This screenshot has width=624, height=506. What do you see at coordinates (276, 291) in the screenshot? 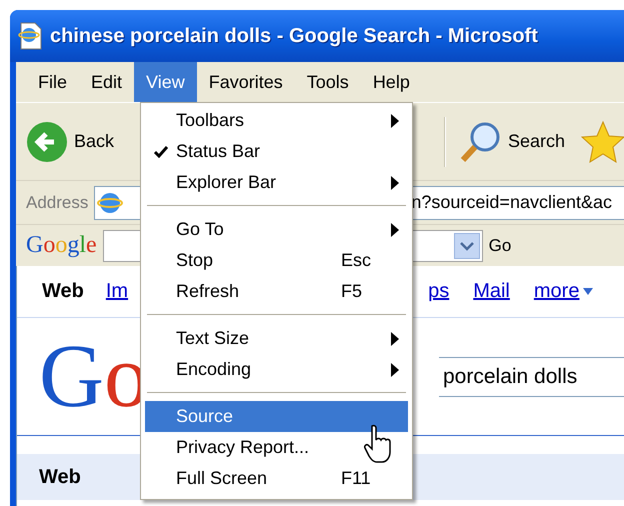
I see `menu-item: Refresh F5` at bounding box center [276, 291].